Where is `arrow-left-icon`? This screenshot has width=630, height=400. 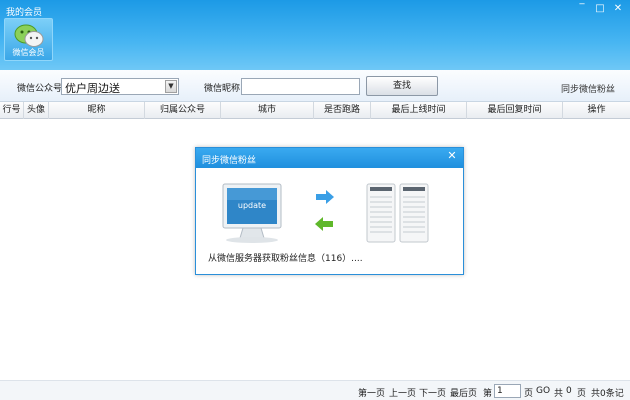 arrow-left-icon is located at coordinates (324, 224).